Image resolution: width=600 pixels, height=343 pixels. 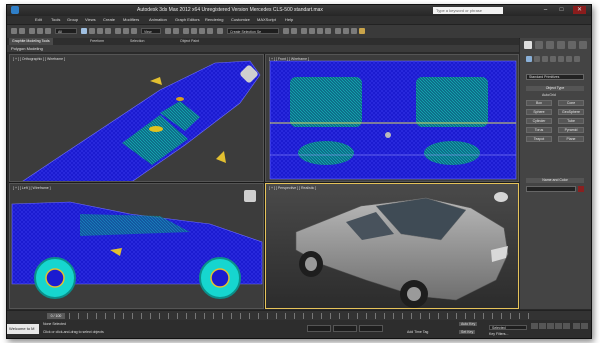 What do you see at coordinates (72, 20) in the screenshot?
I see `menu-item: Group` at bounding box center [72, 20].